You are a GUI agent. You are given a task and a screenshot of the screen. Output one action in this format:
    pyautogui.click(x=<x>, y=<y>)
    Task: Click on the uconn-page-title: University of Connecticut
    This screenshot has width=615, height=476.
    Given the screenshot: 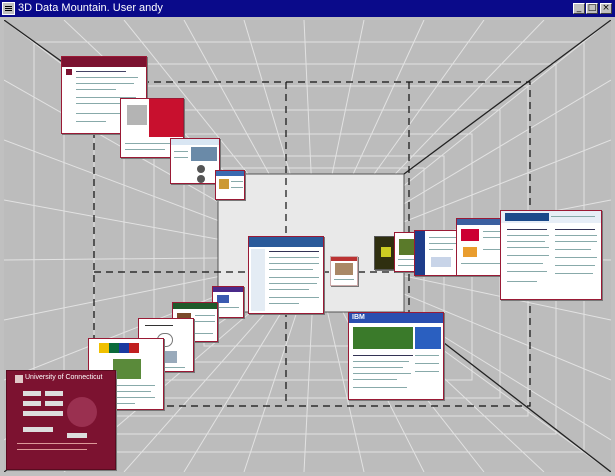 What is the action you would take?
    pyautogui.click(x=64, y=377)
    